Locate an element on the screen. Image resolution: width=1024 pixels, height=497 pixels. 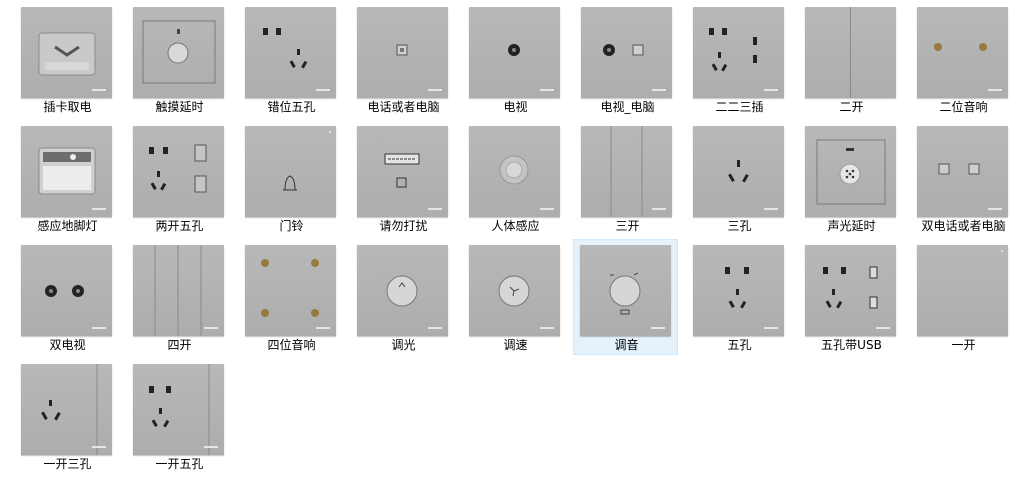
five-hole-socket-thumbnail is located at coordinates (738, 290).